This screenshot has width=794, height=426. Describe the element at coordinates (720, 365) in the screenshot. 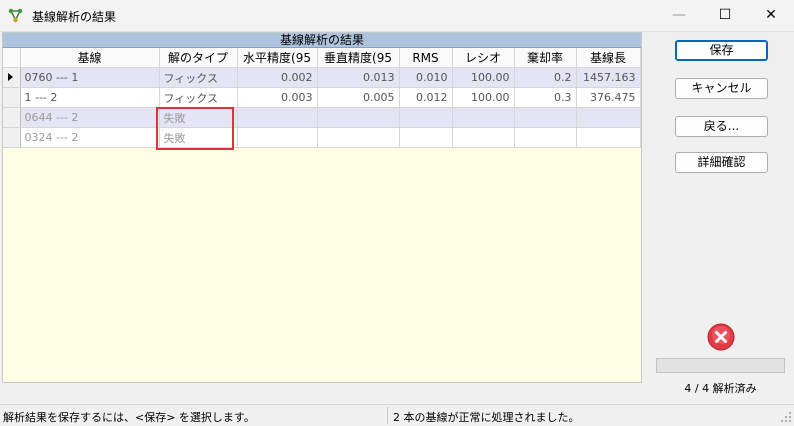

I see `progress-bar` at that location.